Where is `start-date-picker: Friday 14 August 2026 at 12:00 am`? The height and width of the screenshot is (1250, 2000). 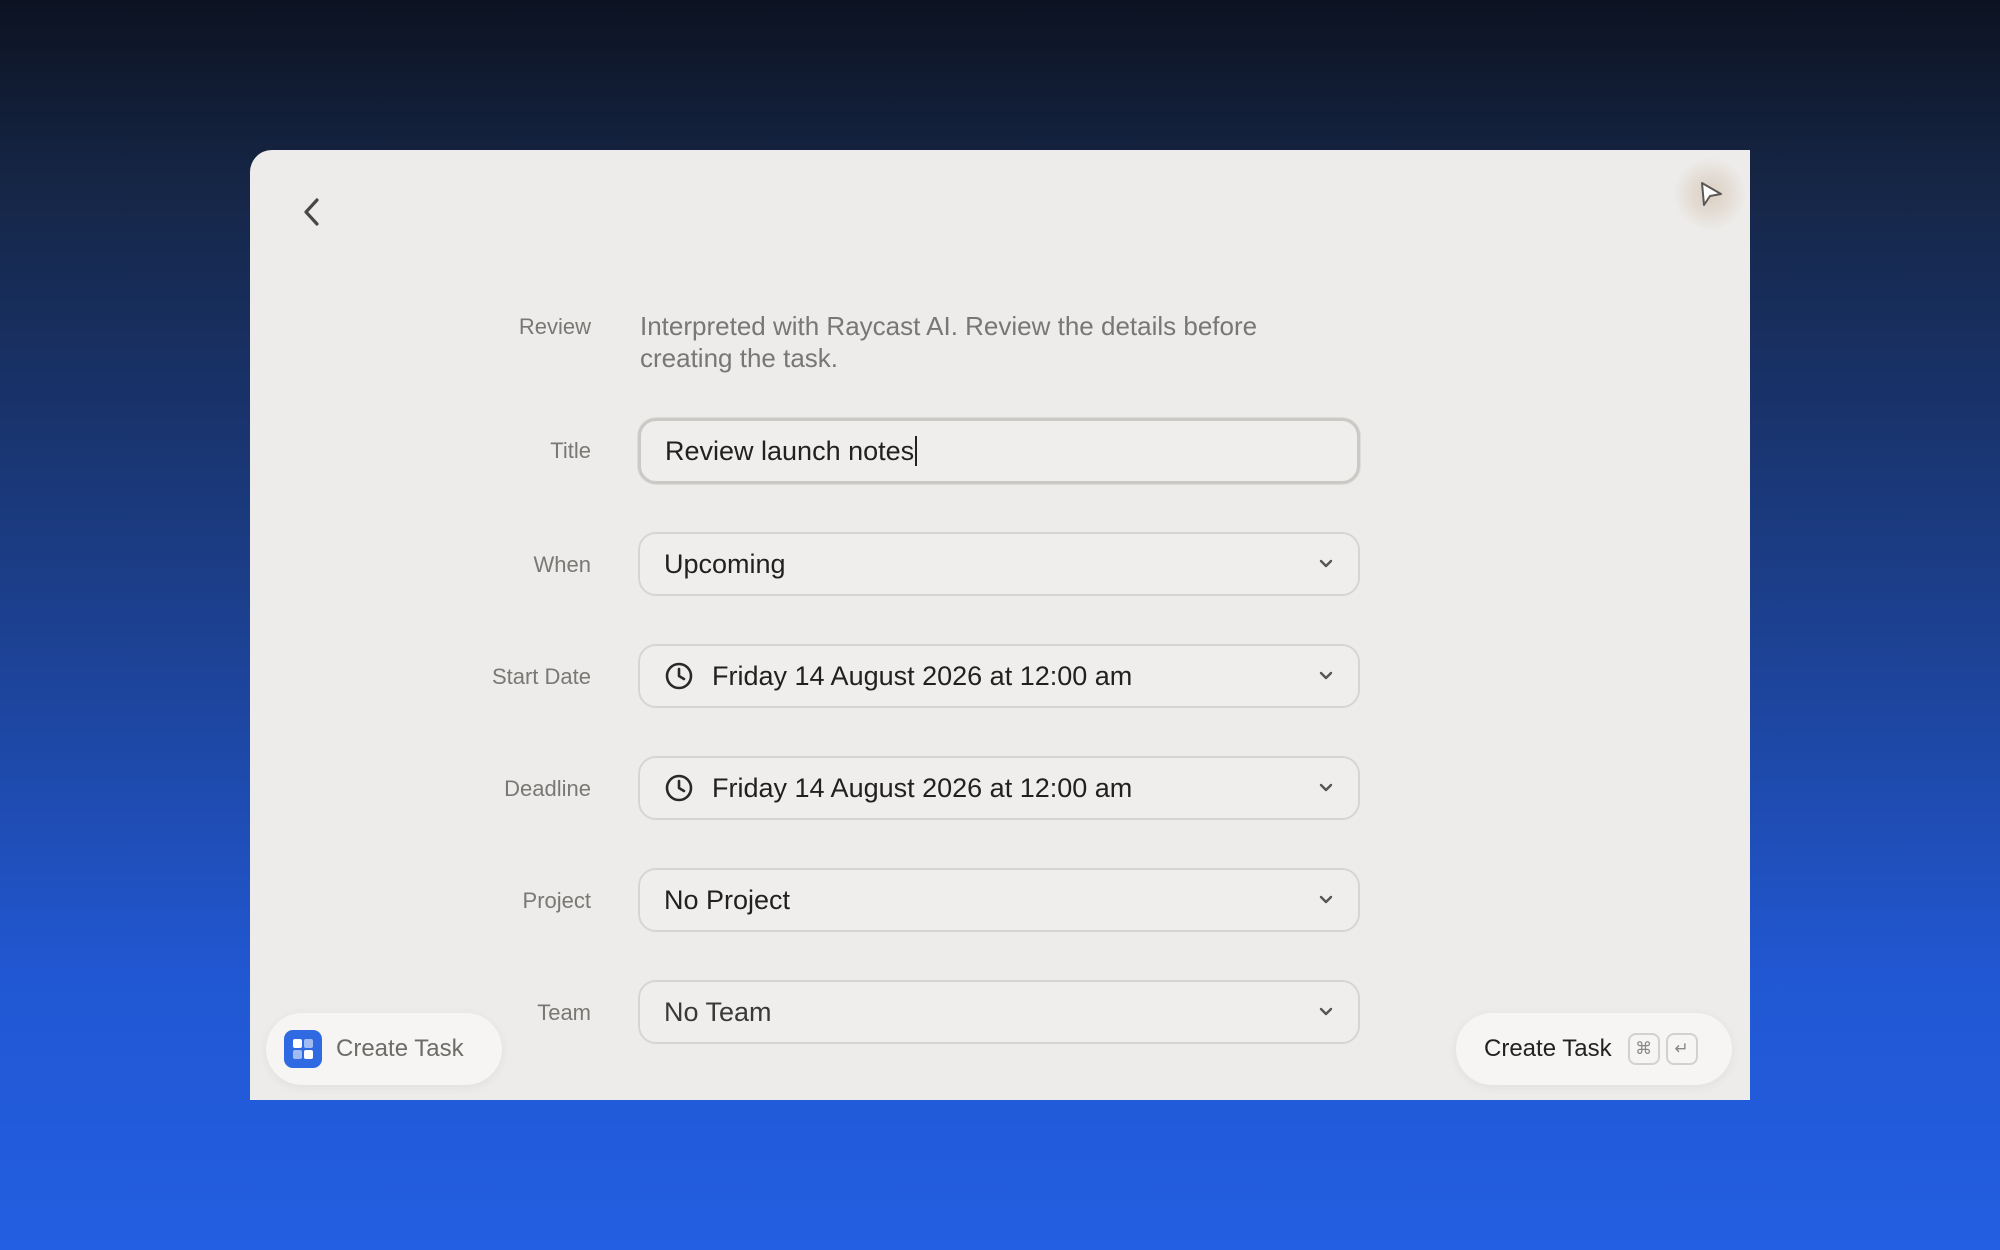
start-date-picker: Friday 14 August 2026 at 12:00 am is located at coordinates (999, 676).